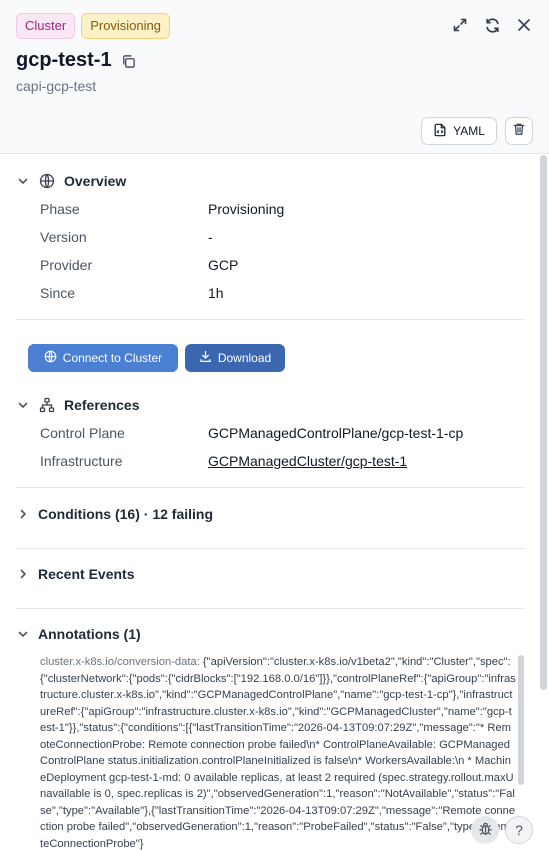 The image size is (549, 851). I want to click on kv-value: Provisioning, so click(246, 209).